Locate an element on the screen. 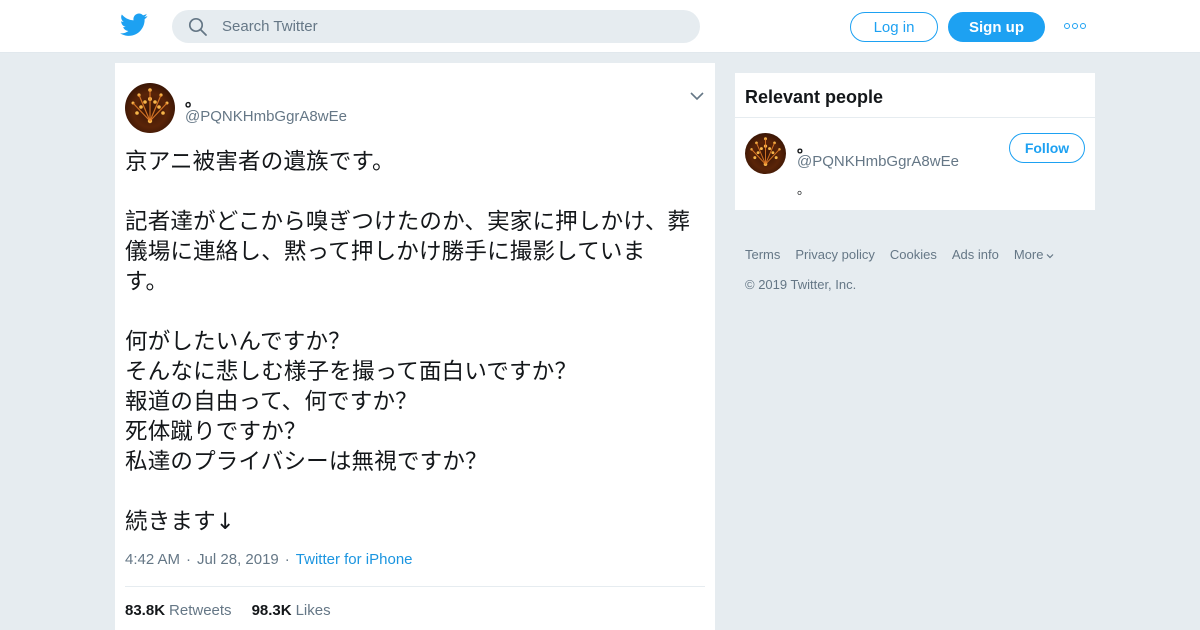 This screenshot has width=1200, height=630. search-input: Search Twitter is located at coordinates (436, 26).